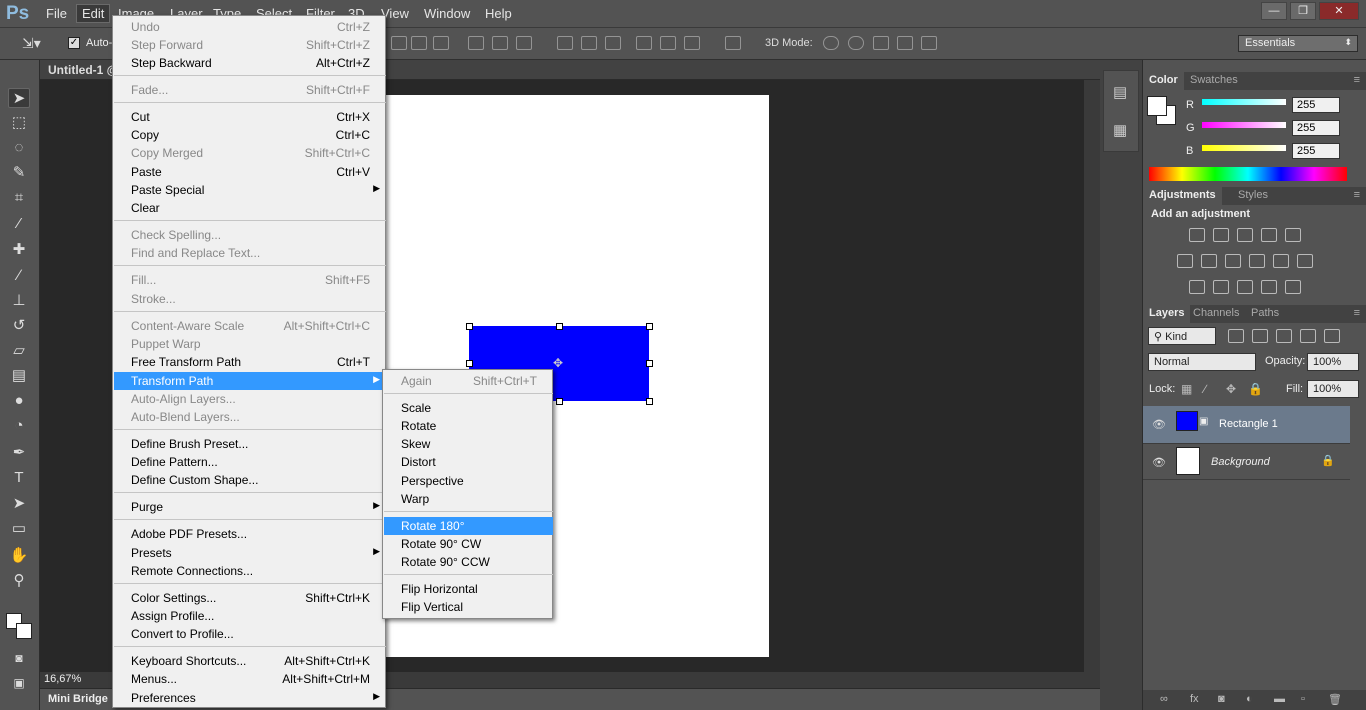 This screenshot has height=710, width=1366. What do you see at coordinates (1209, 261) in the screenshot?
I see `color-balance-icon` at bounding box center [1209, 261].